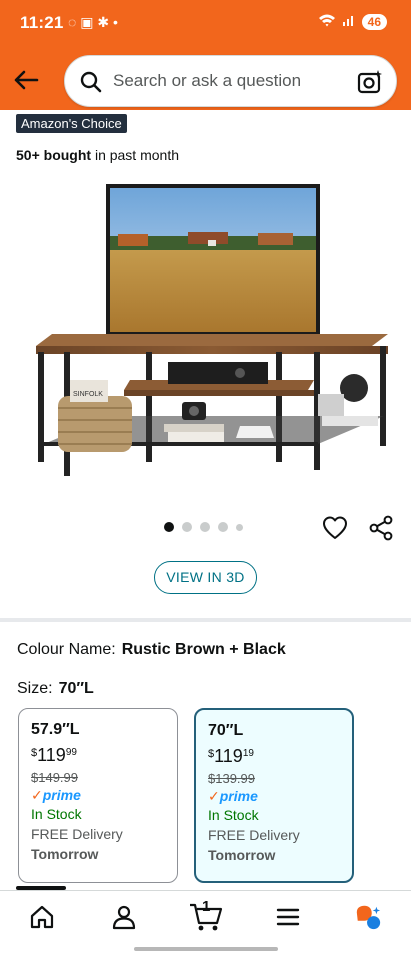 The height and width of the screenshot is (960, 411). I want to click on camera-search-icon, so click(370, 82).